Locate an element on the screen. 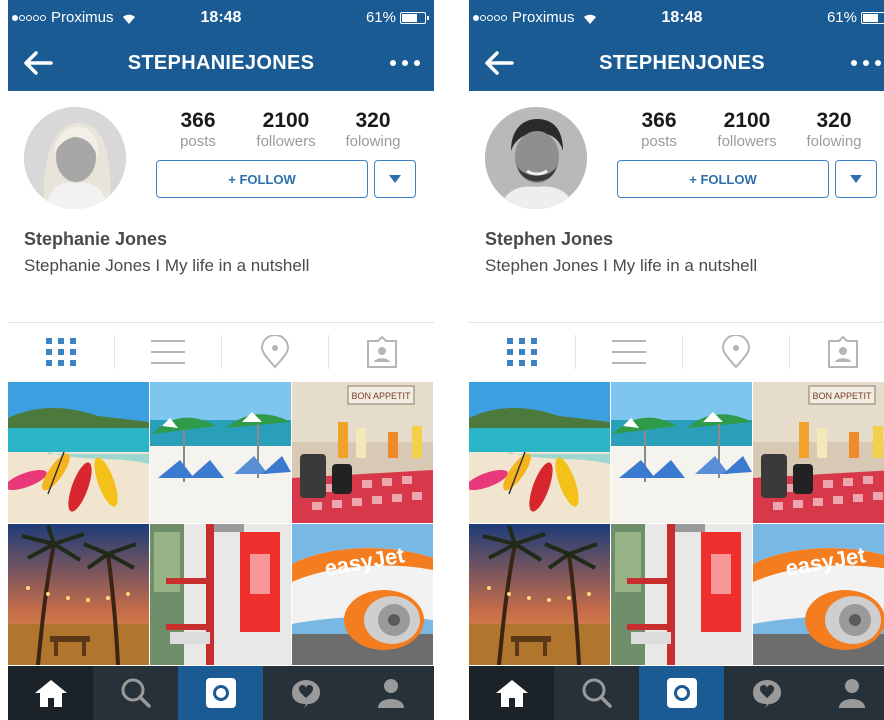 Image resolution: width=884 pixels, height=720 pixels. profile-bio: Stephen Jones I My life in a nutshell is located at coordinates (621, 265).